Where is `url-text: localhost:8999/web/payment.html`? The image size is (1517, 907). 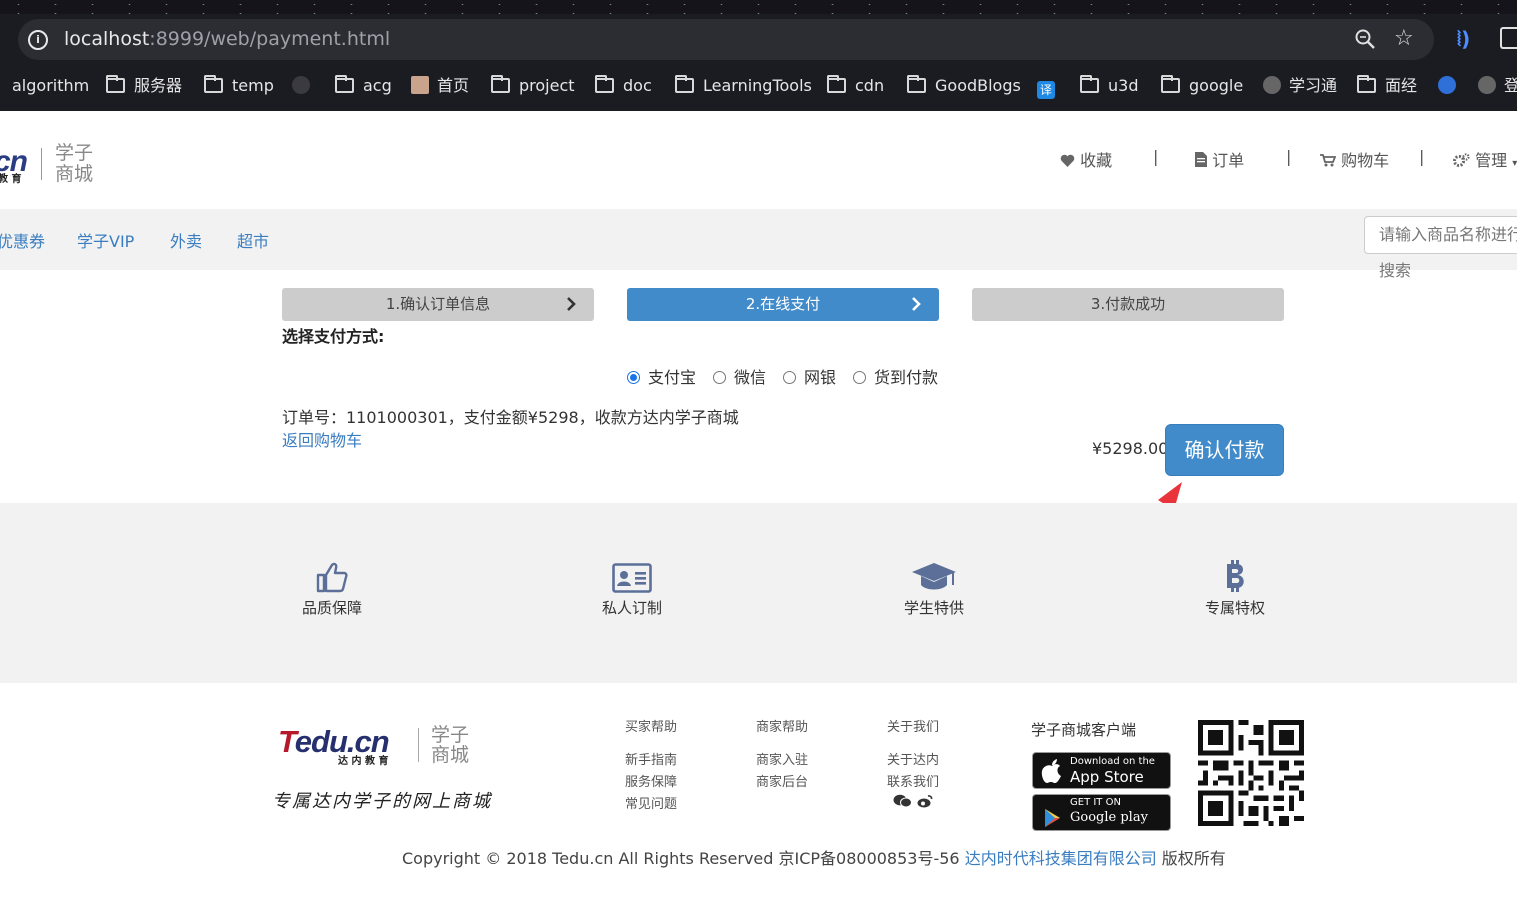
url-text: localhost:8999/web/payment.html is located at coordinates (227, 39).